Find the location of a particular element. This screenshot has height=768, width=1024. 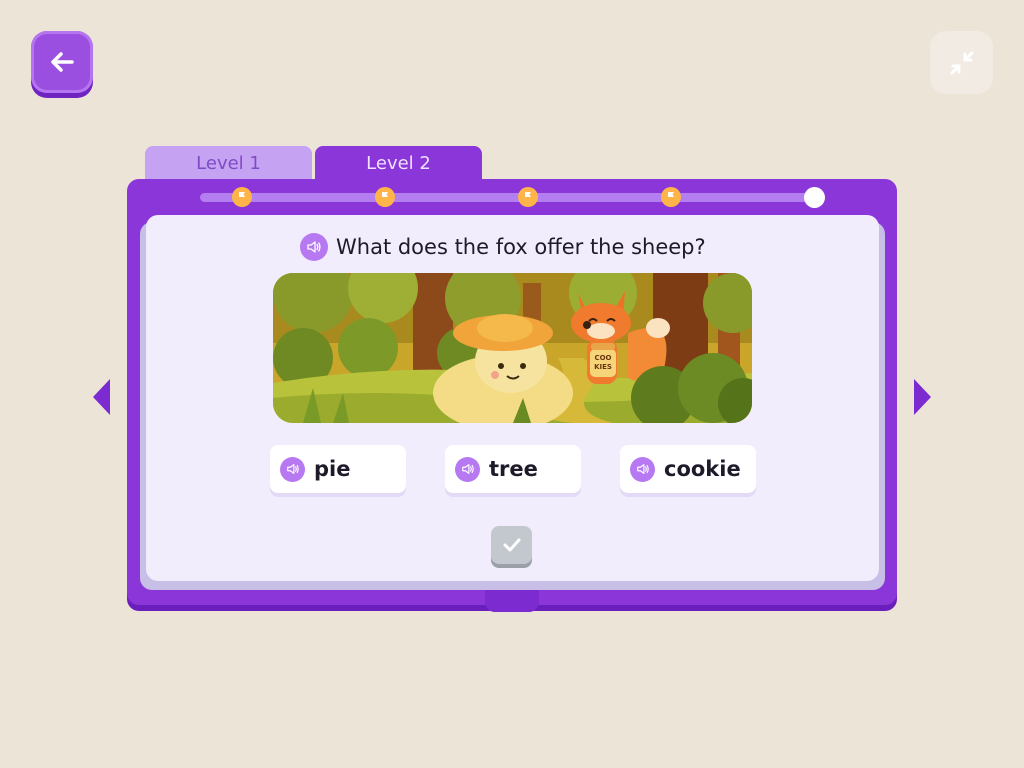

minimize-button is located at coordinates (961, 62).